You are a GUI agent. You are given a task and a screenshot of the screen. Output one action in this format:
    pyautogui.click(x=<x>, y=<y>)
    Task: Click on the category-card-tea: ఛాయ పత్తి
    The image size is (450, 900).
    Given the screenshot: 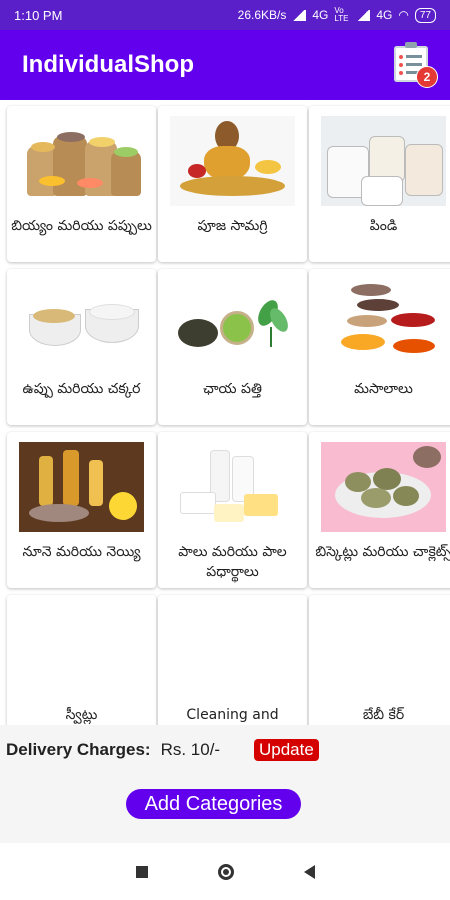 What is the action you would take?
    pyautogui.click(x=232, y=347)
    